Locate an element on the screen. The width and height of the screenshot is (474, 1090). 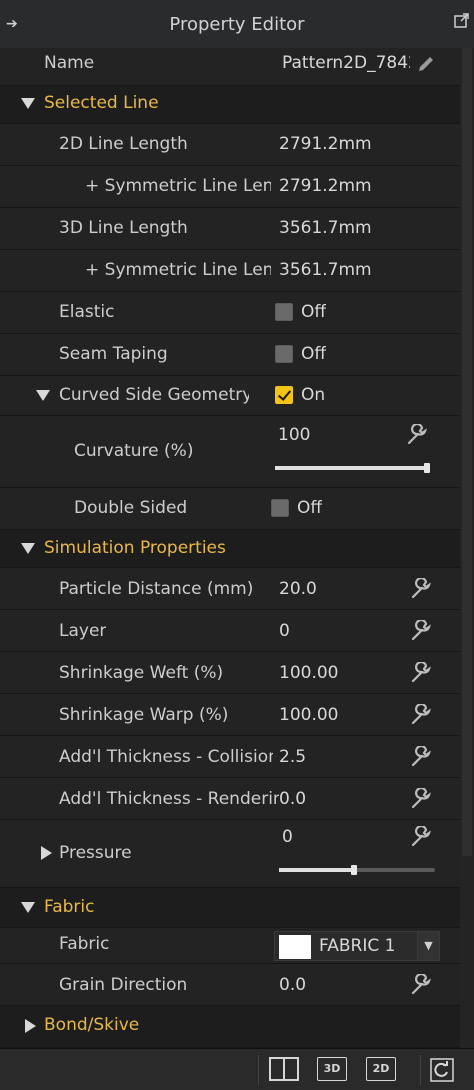
label: Elastic is located at coordinates (87, 312).